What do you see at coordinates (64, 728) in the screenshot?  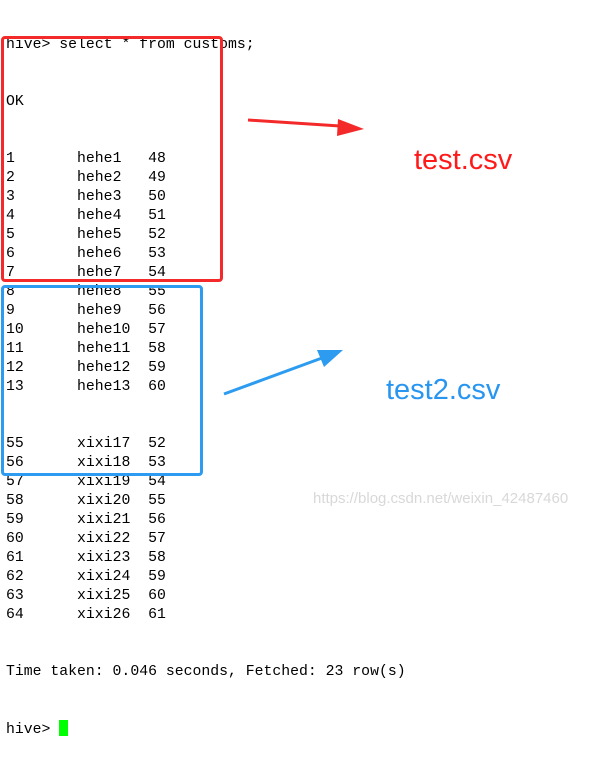 I see `cursor` at bounding box center [64, 728].